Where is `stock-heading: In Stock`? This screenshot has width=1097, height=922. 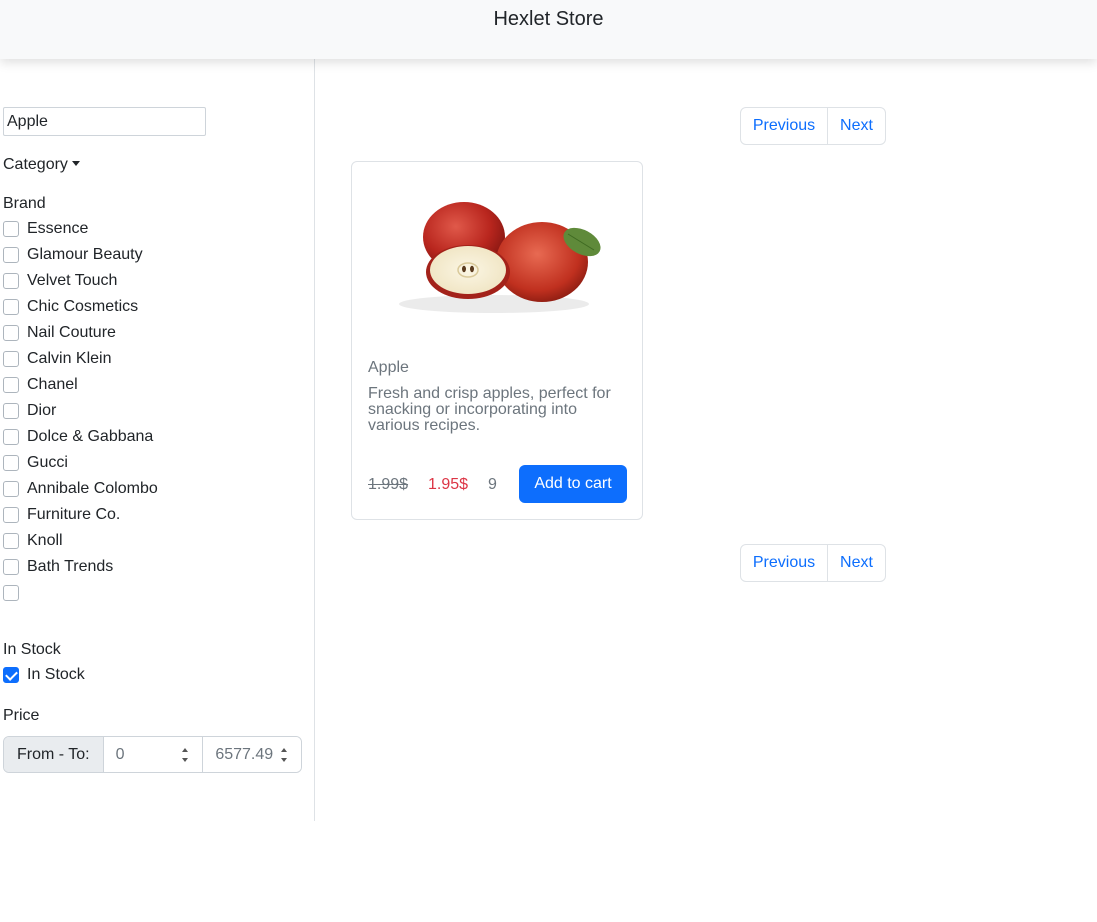 stock-heading: In Stock is located at coordinates (32, 649).